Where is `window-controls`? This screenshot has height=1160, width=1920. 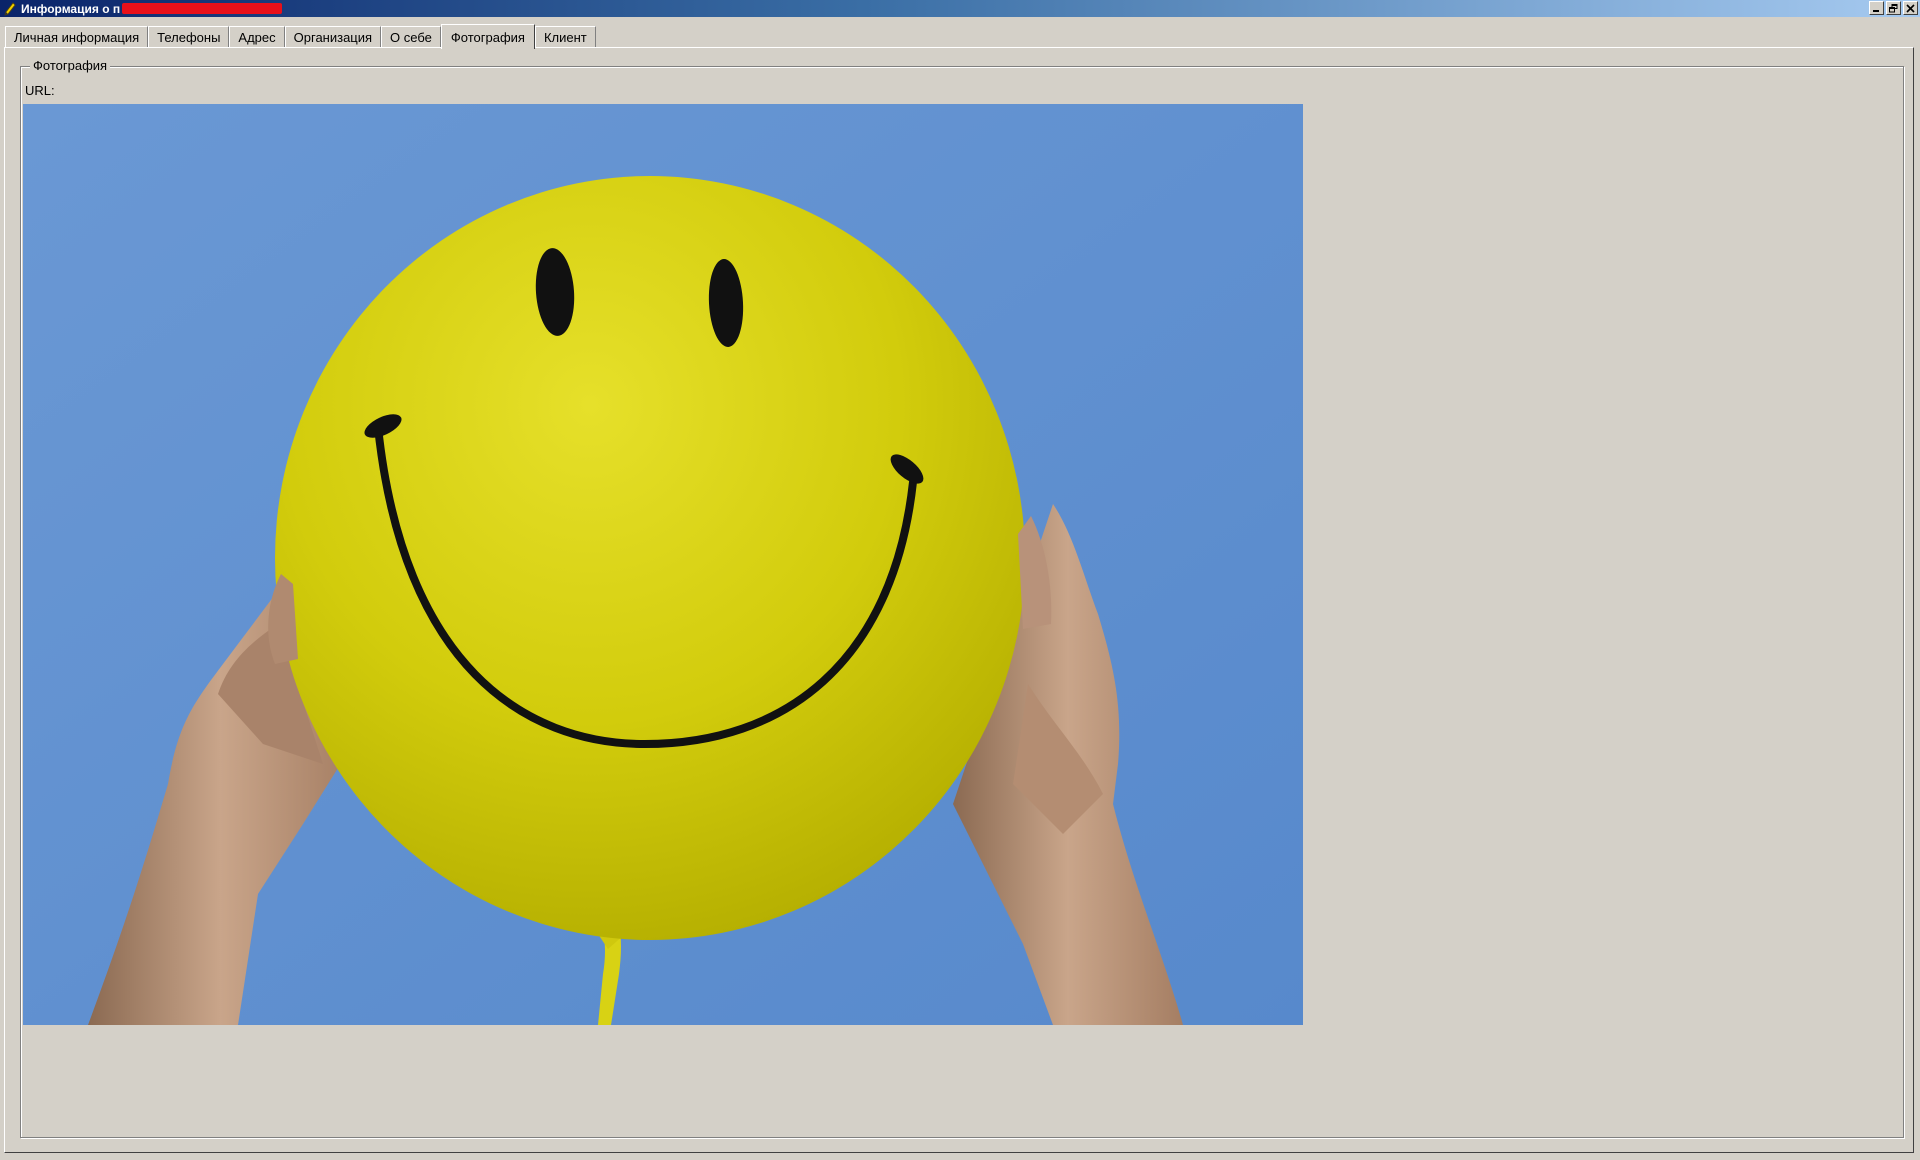 window-controls is located at coordinates (1893, 8).